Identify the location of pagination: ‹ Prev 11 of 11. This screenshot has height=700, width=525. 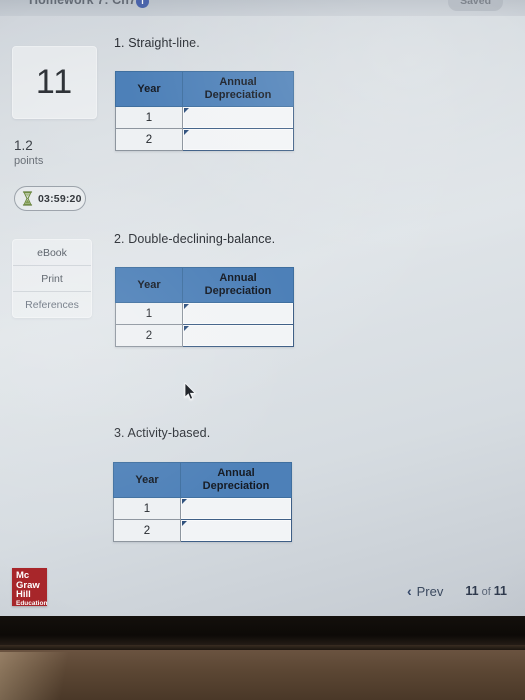
(457, 591).